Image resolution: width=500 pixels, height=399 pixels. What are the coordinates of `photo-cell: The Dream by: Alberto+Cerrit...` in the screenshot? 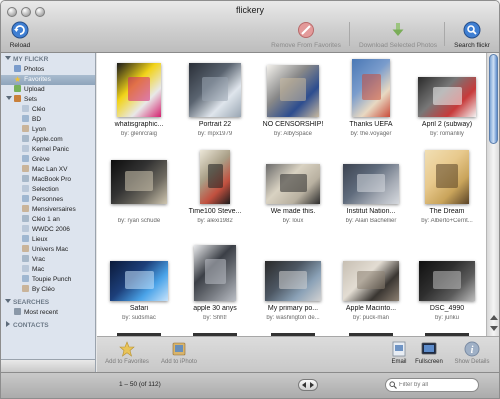 It's located at (446, 189).